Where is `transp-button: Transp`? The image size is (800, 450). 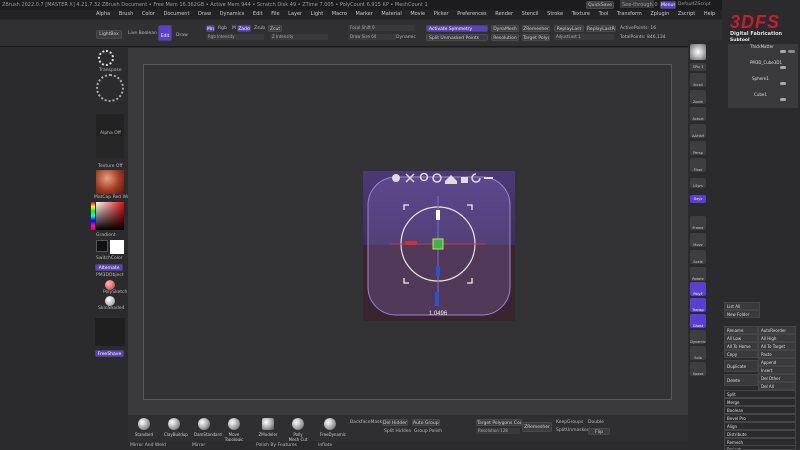 transp-button: Transp is located at coordinates (698, 305).